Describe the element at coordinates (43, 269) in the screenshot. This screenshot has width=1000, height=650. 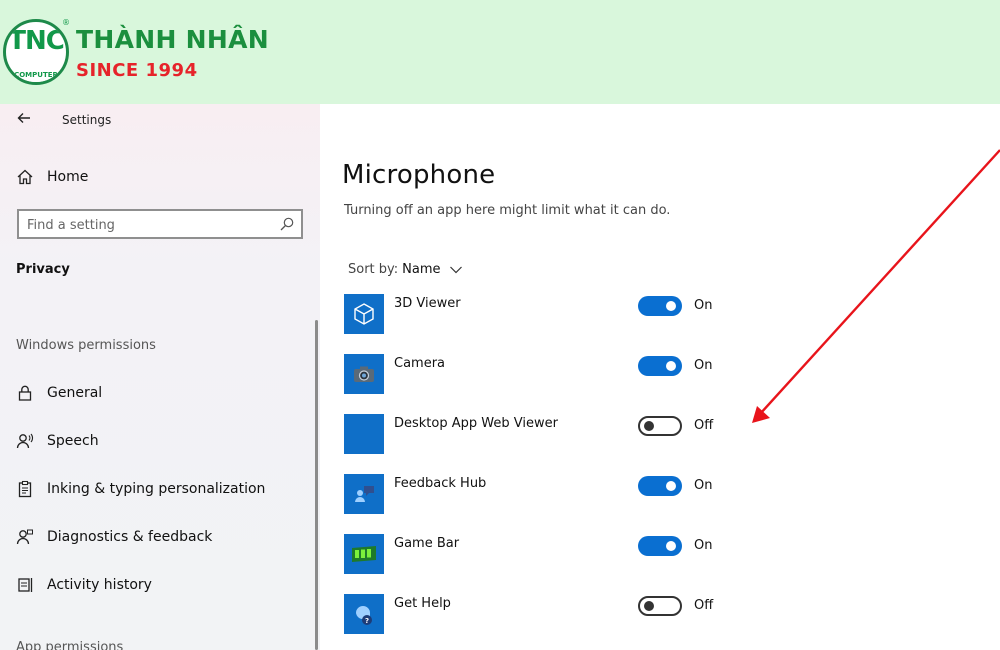
I see `category-title: Privacy` at that location.